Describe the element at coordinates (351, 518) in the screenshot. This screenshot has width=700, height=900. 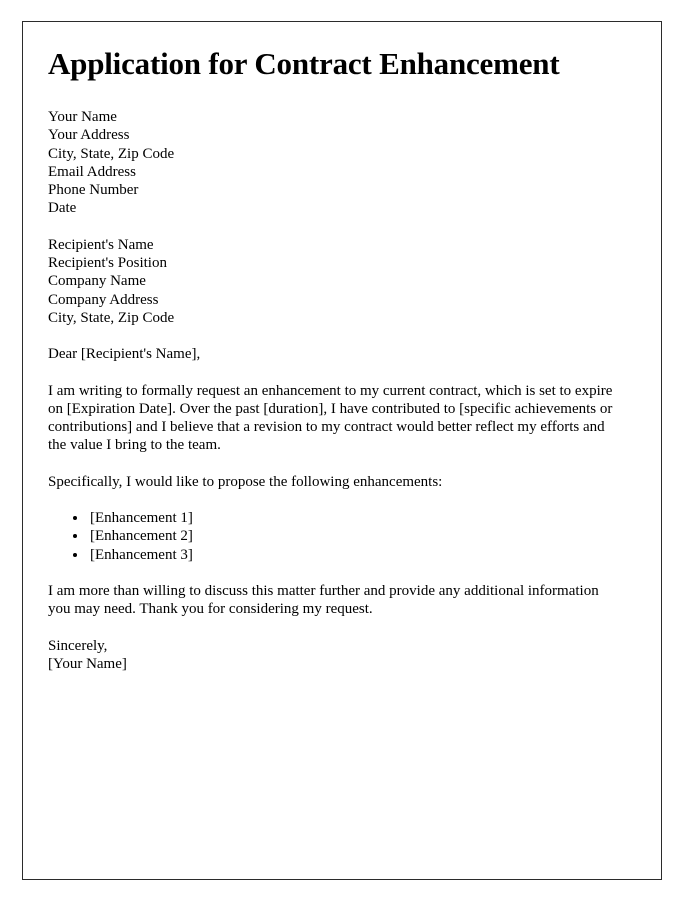
I see `list-item: [Enhancement 1]` at that location.